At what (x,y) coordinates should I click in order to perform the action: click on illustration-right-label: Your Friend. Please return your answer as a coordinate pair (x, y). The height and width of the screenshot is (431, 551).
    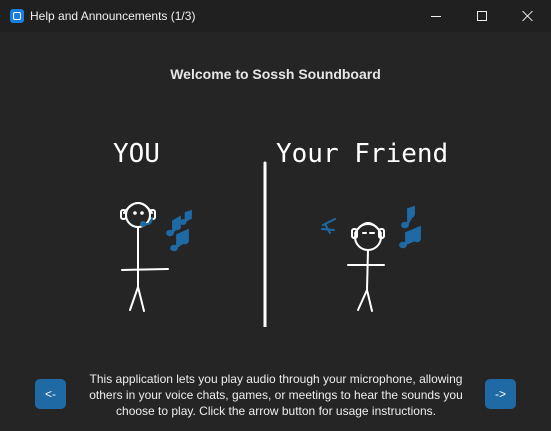
    Looking at the image, I should click on (362, 154).